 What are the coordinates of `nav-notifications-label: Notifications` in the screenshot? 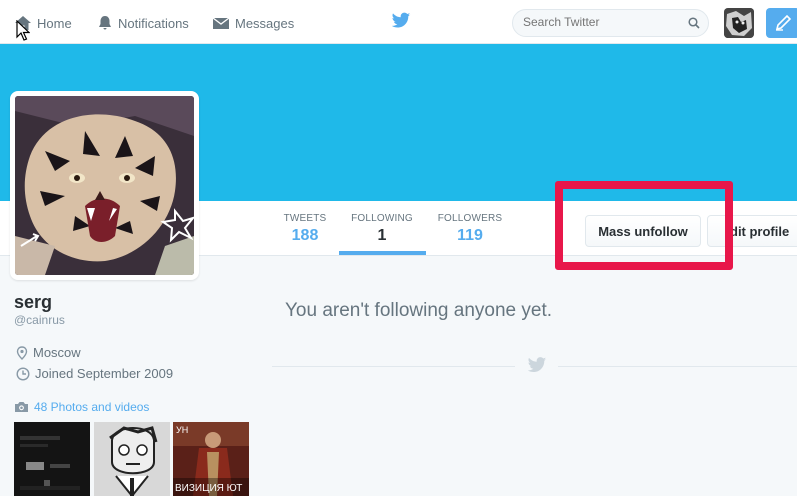 It's located at (153, 23).